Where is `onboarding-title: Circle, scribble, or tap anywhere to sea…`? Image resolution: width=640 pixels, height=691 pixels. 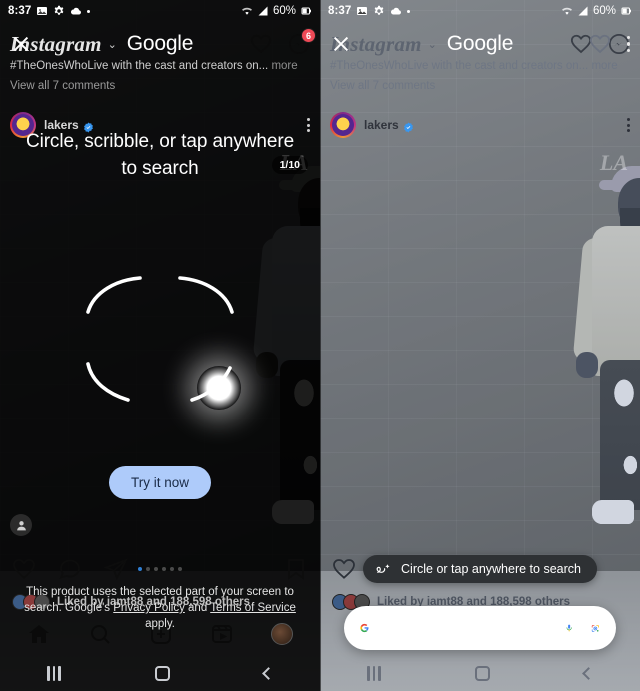 onboarding-title: Circle, scribble, or tap anywhere to sea… is located at coordinates (160, 155).